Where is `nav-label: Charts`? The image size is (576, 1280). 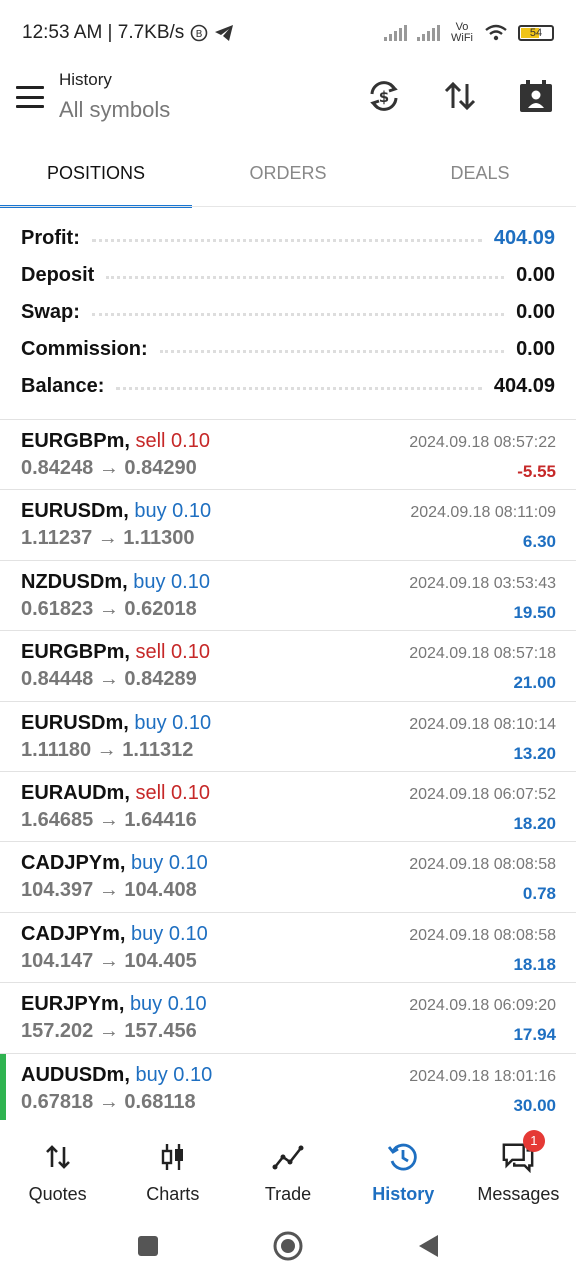
nav-label: Charts is located at coordinates (173, 1194).